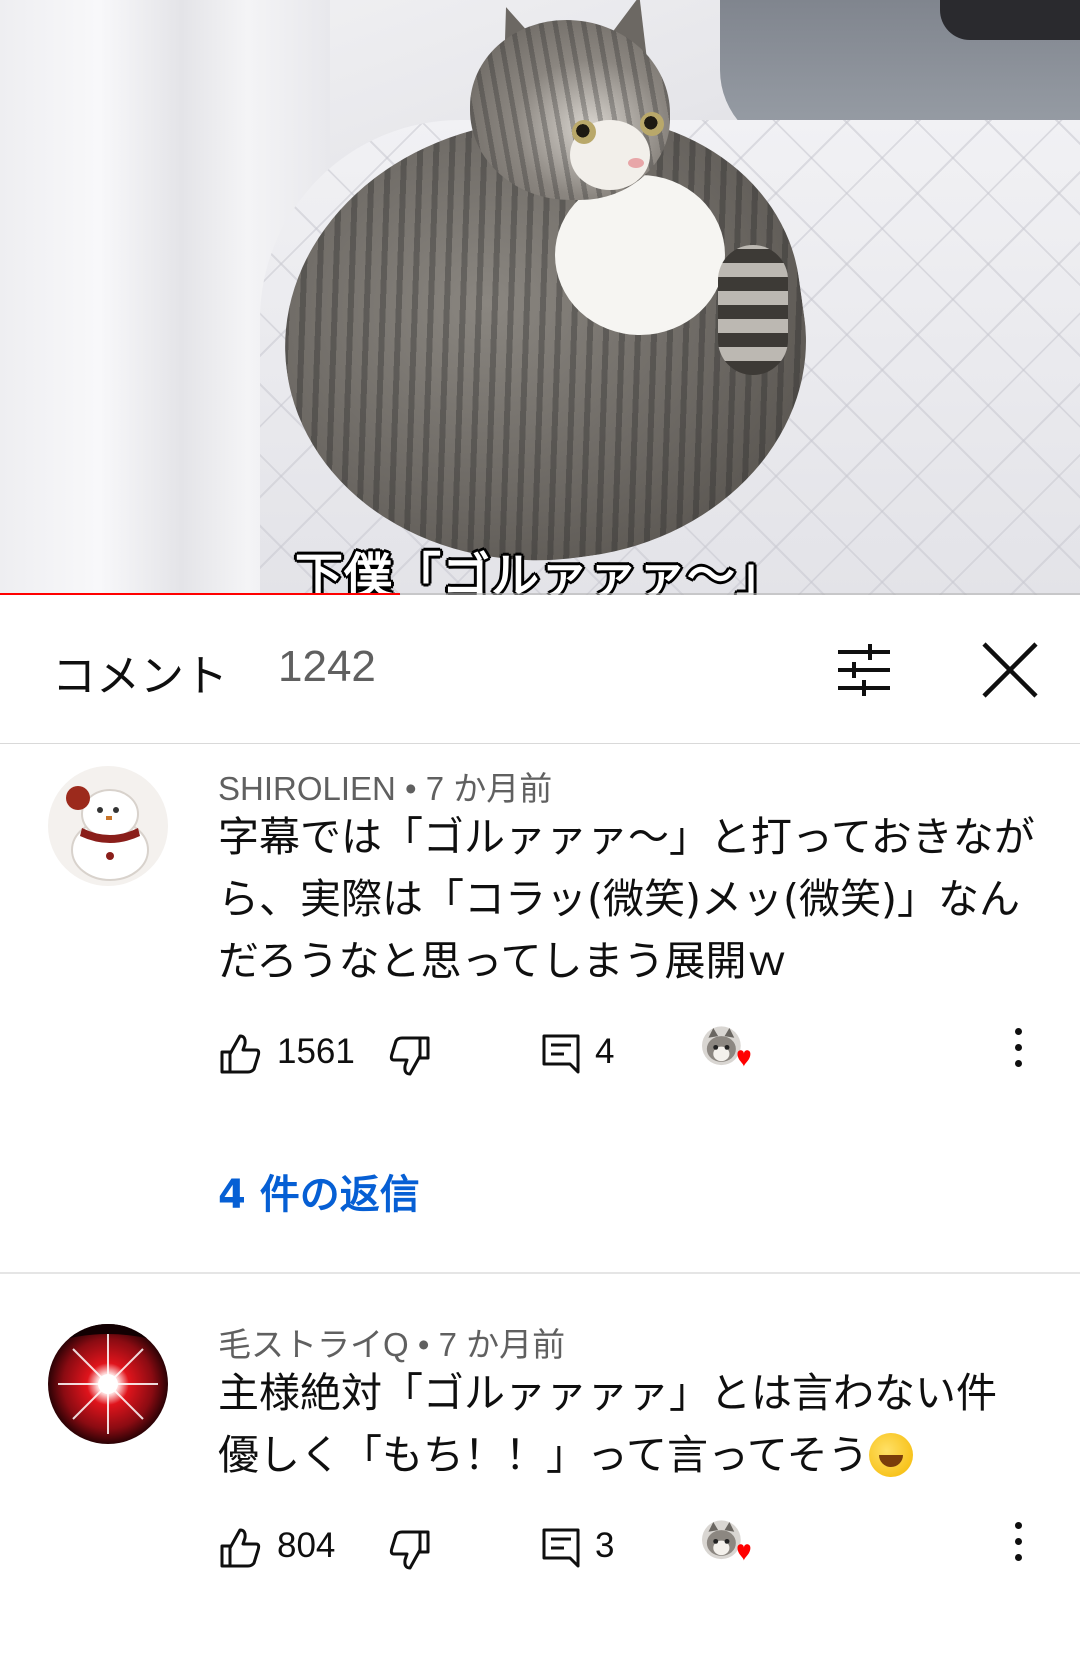 The image size is (1080, 1670). What do you see at coordinates (319, 1191) in the screenshot?
I see `view-replies-link: 4 件の返信` at bounding box center [319, 1191].